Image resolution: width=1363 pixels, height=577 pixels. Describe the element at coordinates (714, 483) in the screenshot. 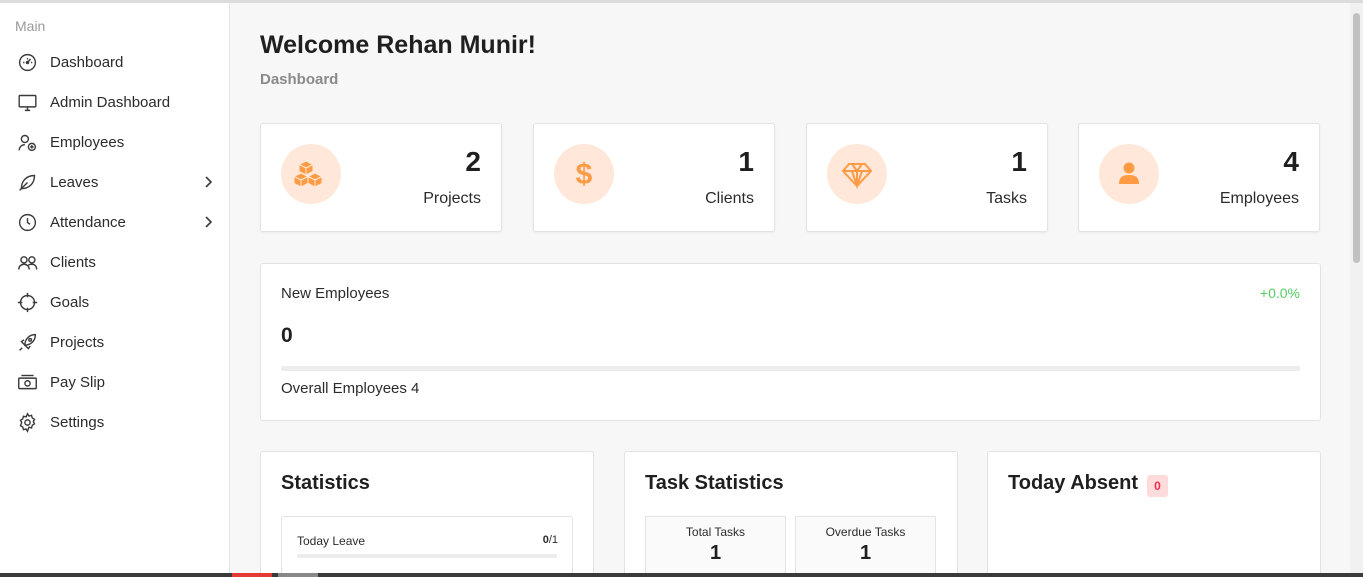

I see `task-statistics-title: Task Statistics` at that location.